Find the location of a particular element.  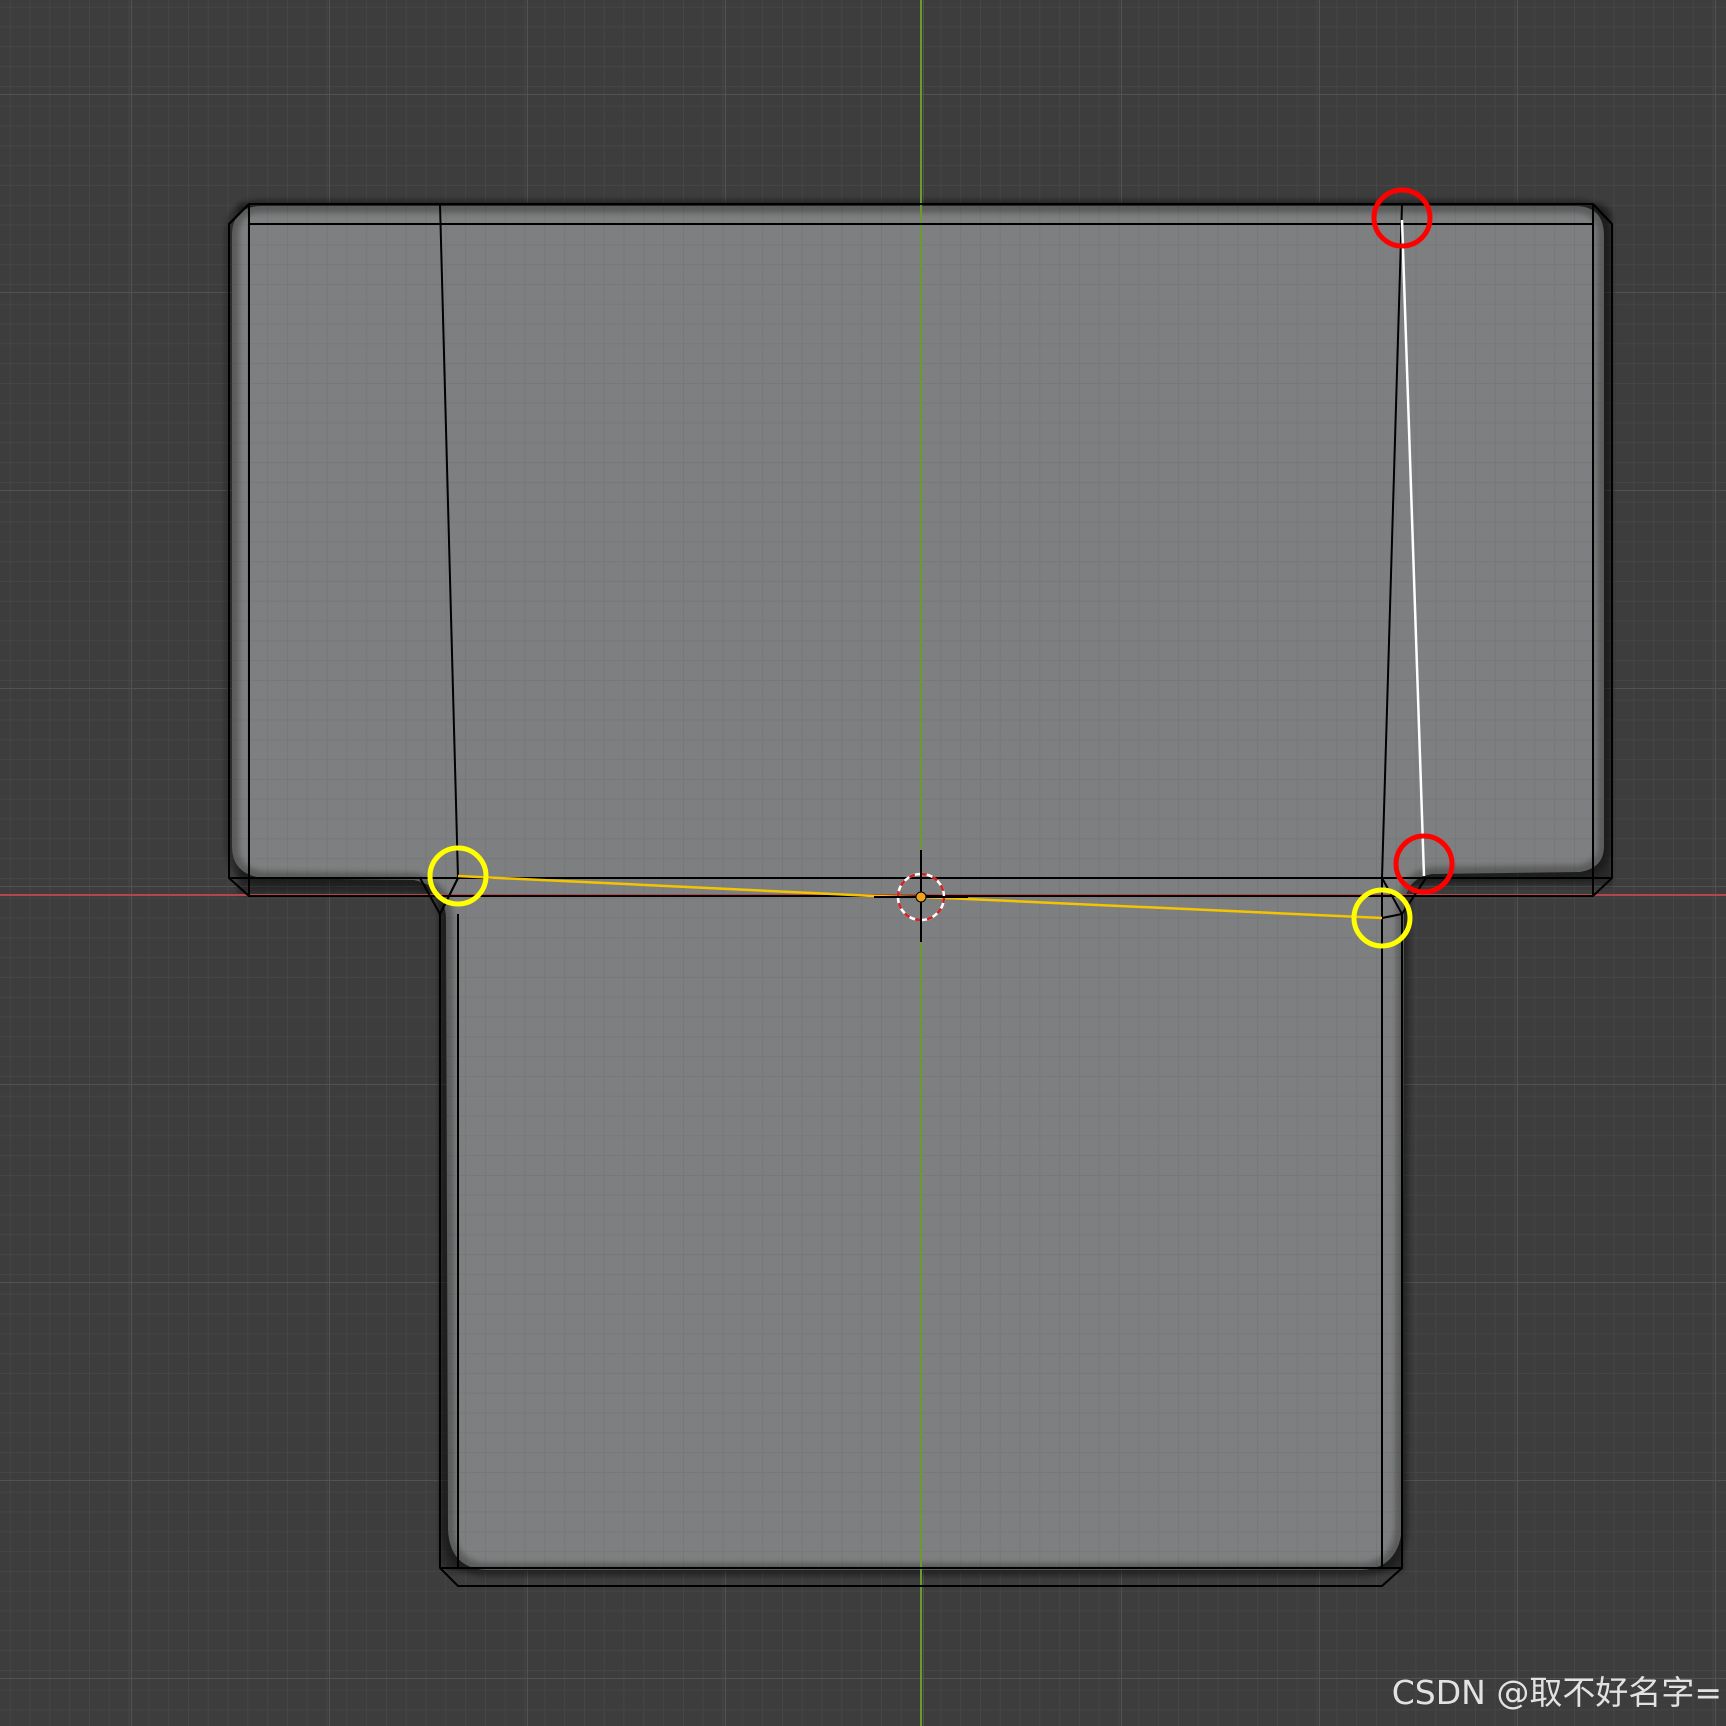

object-origin-icon is located at coordinates (921, 897).